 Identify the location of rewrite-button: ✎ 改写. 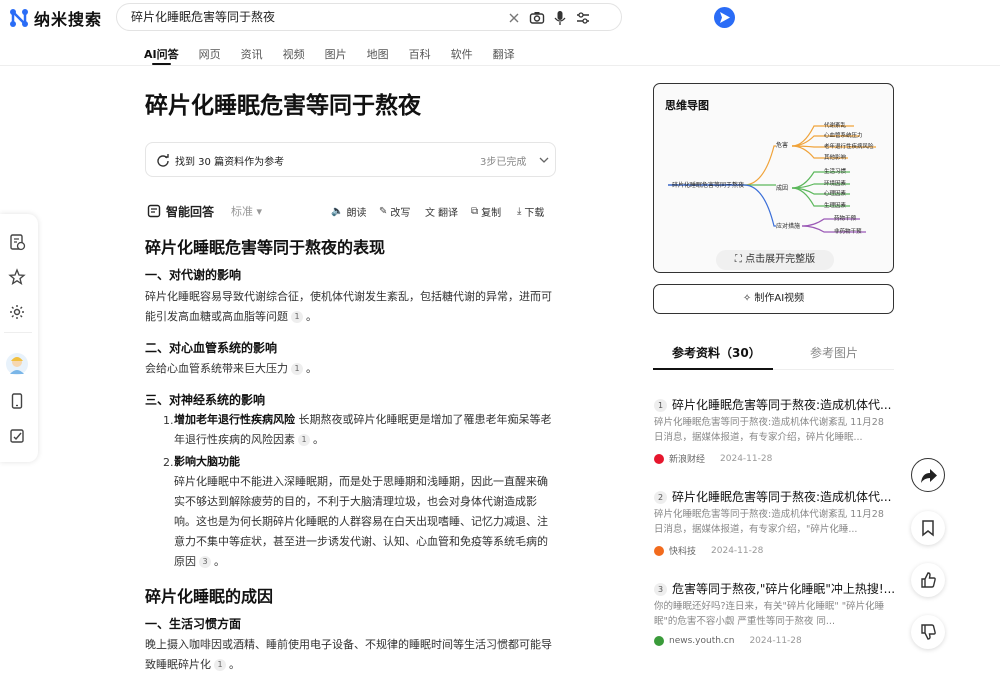
(394, 211).